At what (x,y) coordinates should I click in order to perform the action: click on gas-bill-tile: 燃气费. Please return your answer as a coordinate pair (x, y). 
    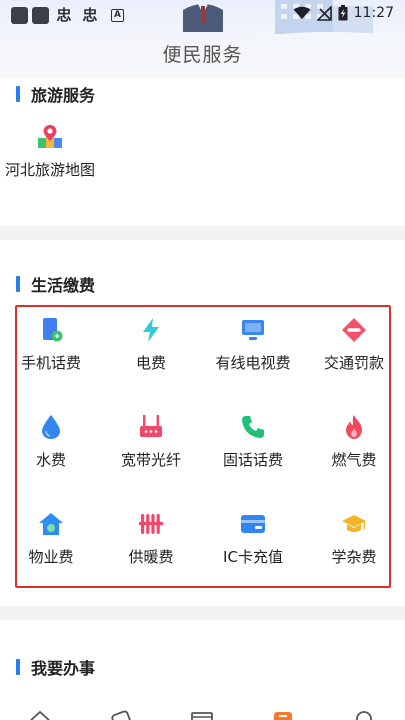
    Looking at the image, I should click on (354, 442).